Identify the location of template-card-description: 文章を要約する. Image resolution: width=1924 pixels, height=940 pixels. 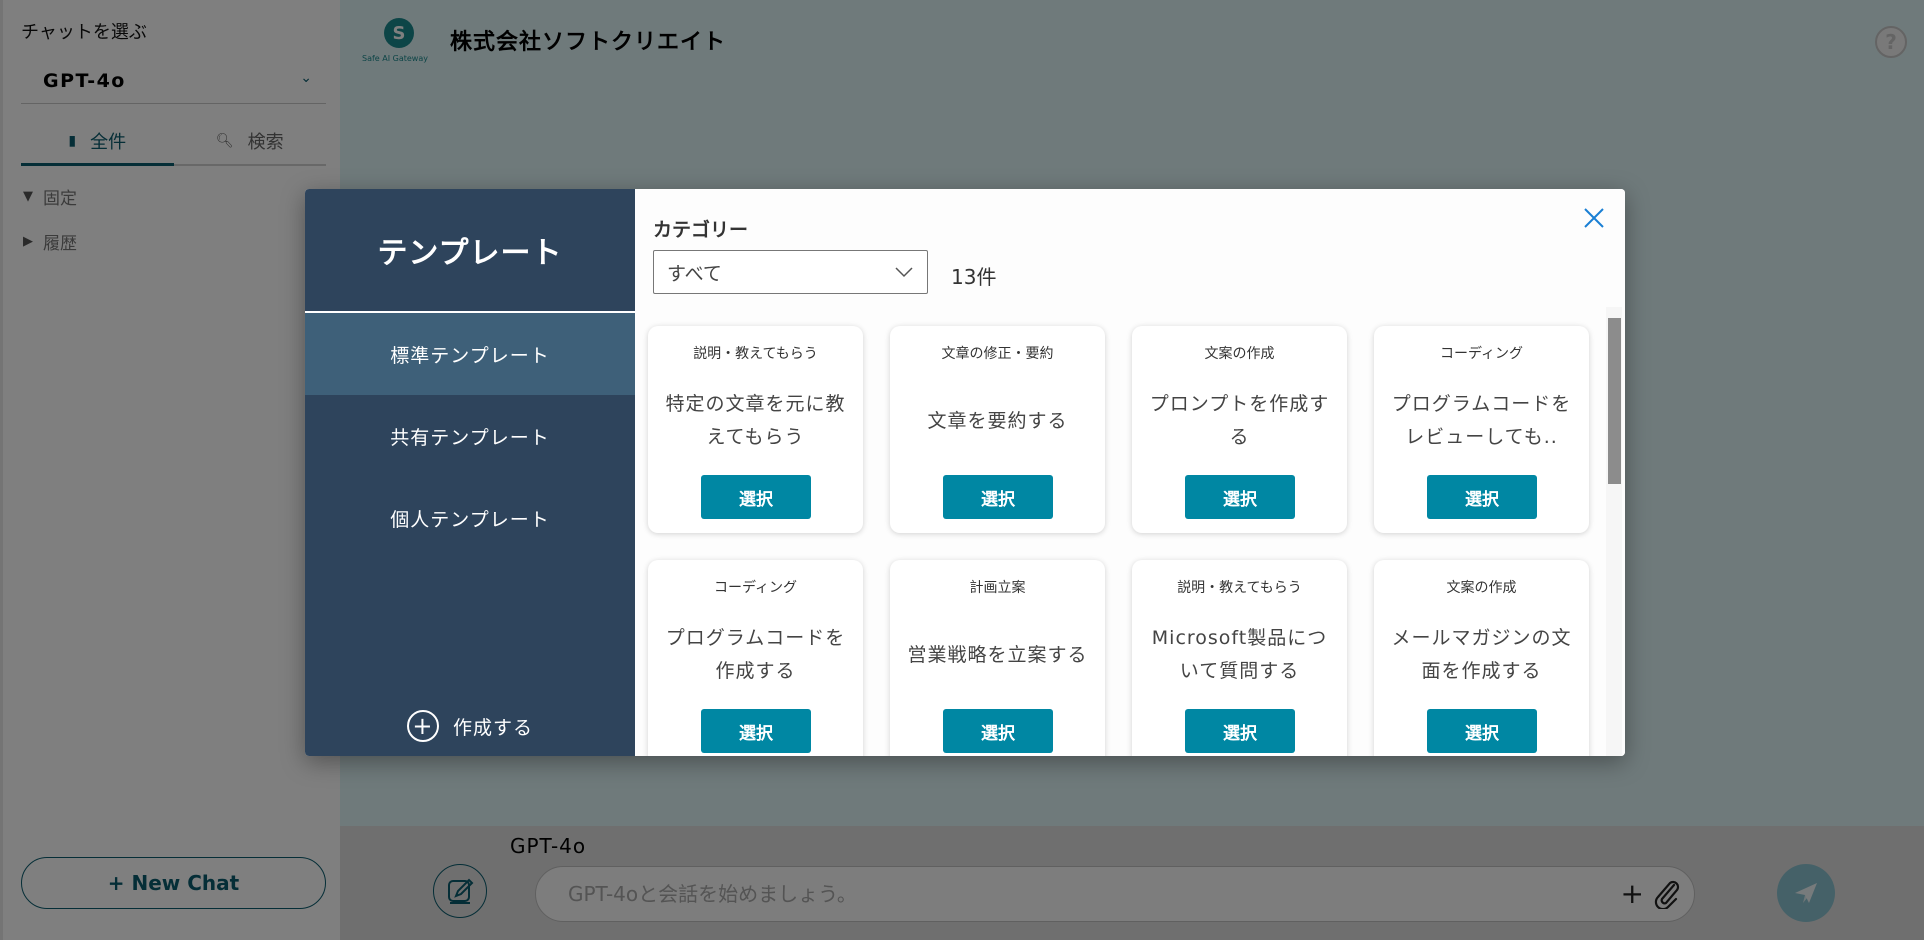
(997, 420).